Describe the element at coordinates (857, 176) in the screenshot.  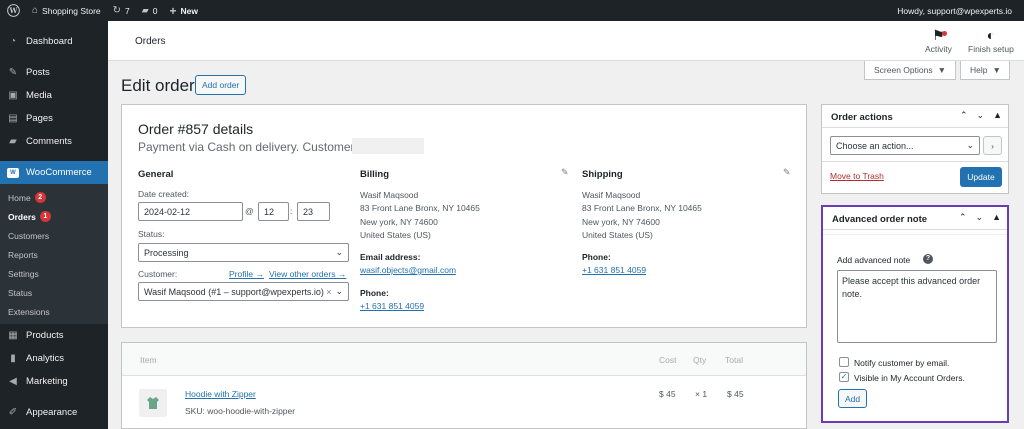
I see `move-to-trash-link: Move to Trash` at that location.